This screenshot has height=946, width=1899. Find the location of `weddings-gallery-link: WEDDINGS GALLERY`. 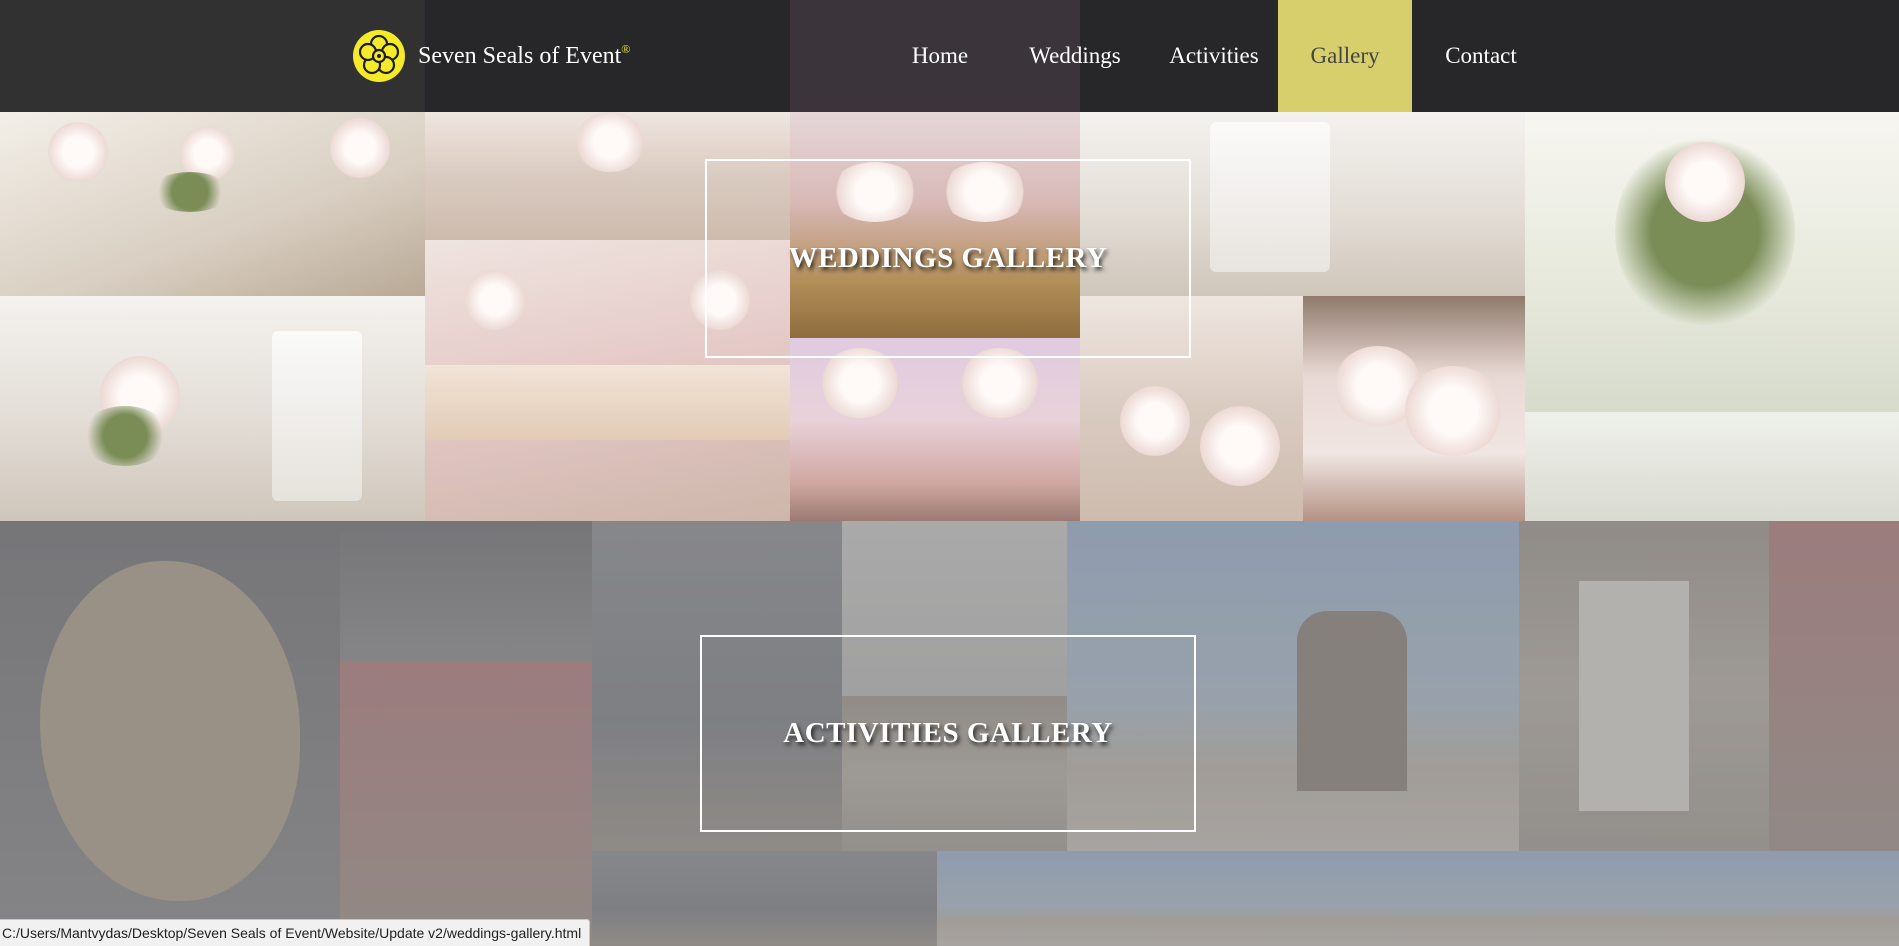

weddings-gallery-link: WEDDINGS GALLERY is located at coordinates (948, 258).